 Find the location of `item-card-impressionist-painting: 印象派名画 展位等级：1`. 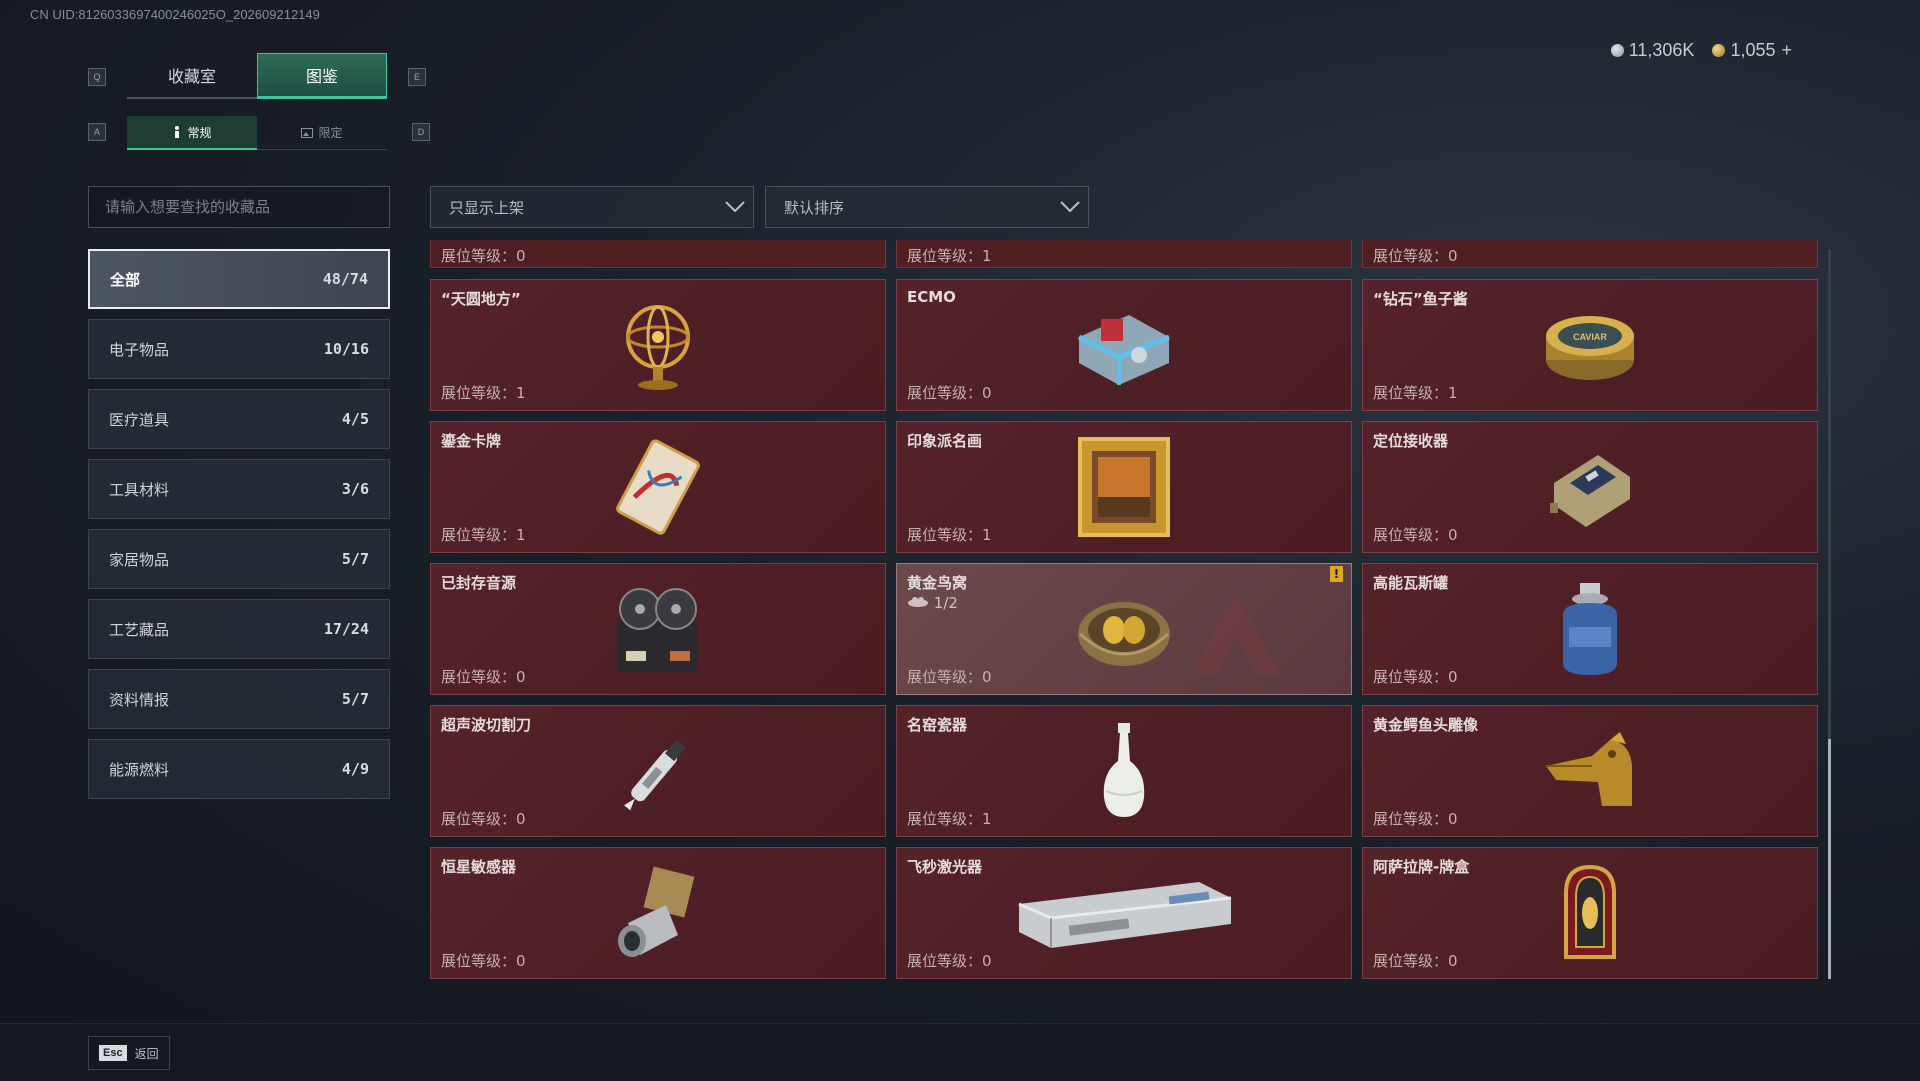

item-card-impressionist-painting: 印象派名画 展位等级：1 is located at coordinates (1124, 487).